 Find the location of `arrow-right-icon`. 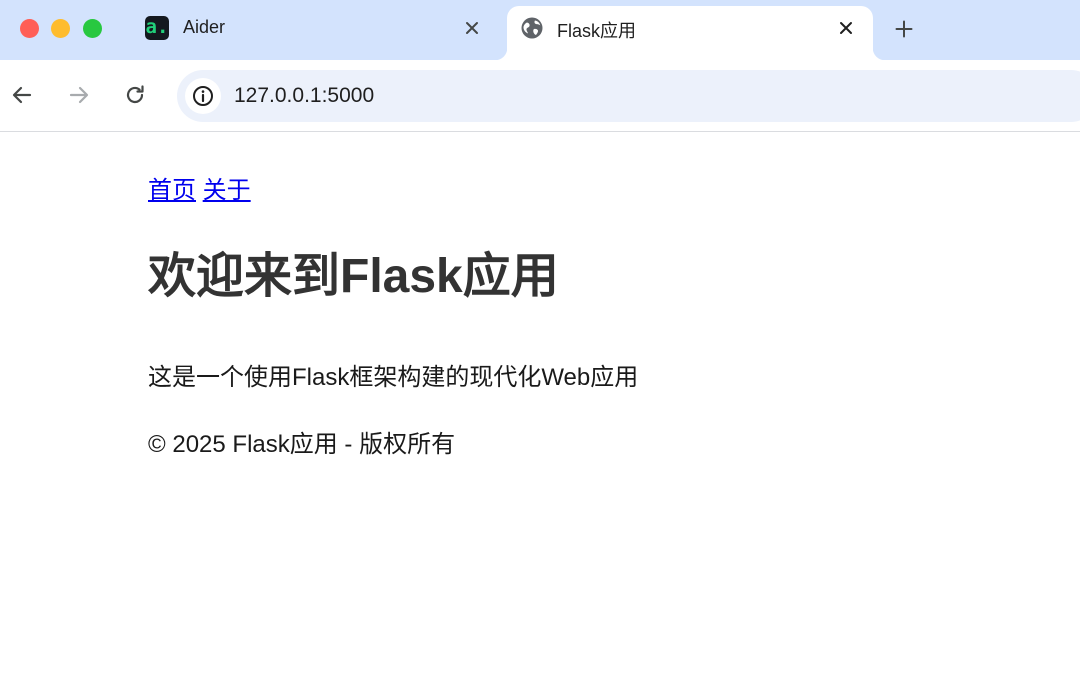

arrow-right-icon is located at coordinates (79, 95).